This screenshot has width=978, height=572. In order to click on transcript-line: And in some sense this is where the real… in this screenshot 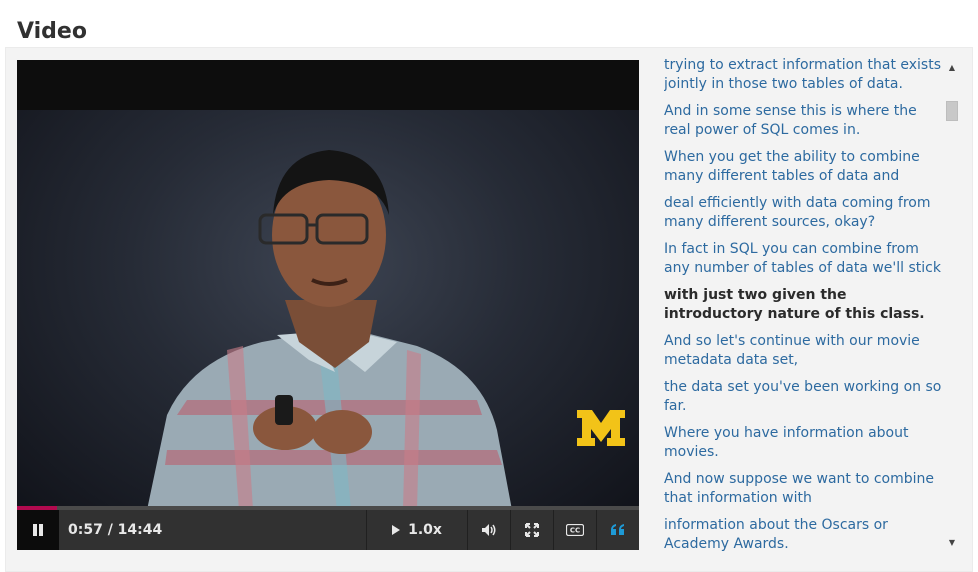, I will do `click(804, 121)`.